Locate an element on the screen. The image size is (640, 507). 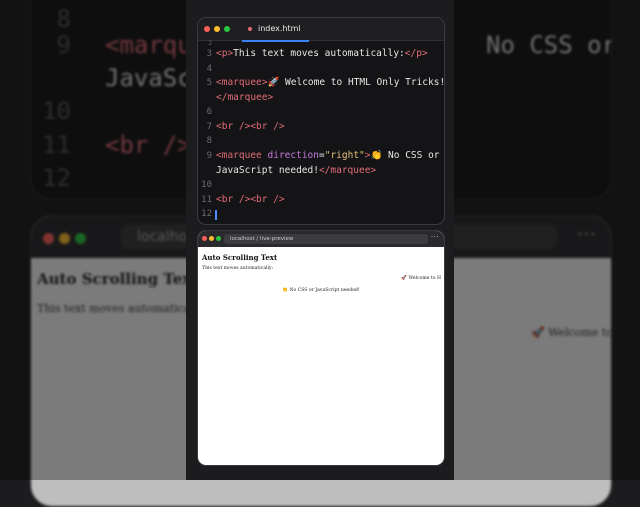
code-line-11: <br /><br /> is located at coordinates (250, 199).